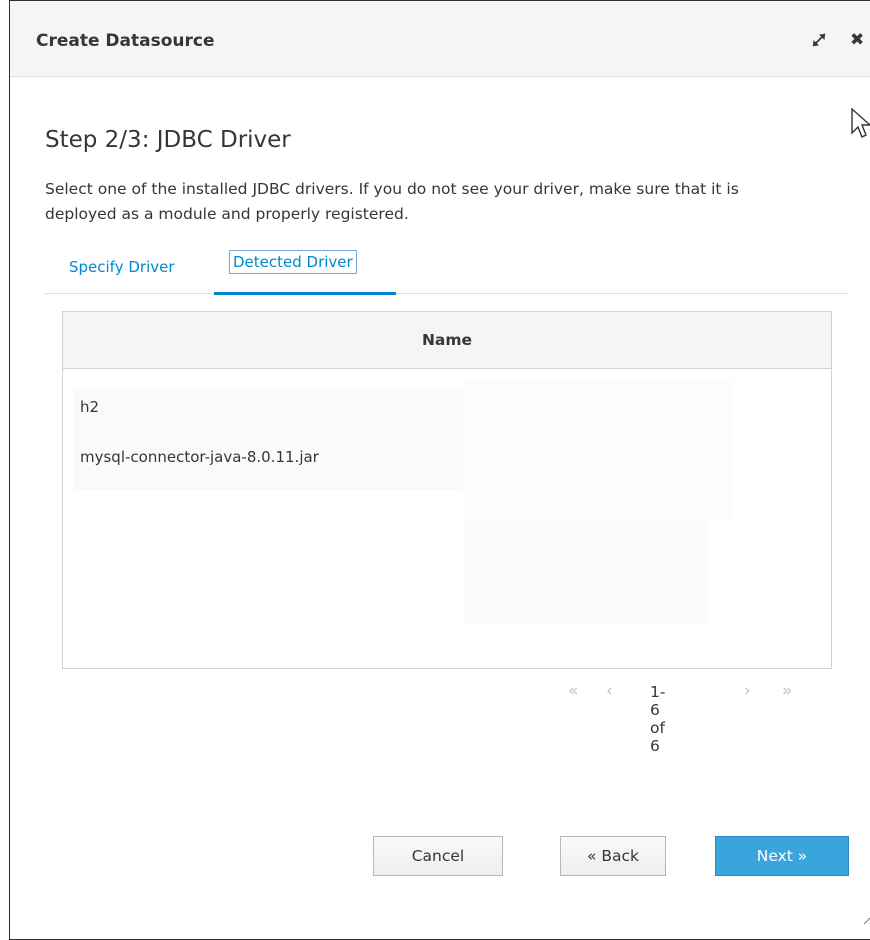  Describe the element at coordinates (199, 457) in the screenshot. I see `list-item: mysql-connector-java-8.0.11.jar` at that location.